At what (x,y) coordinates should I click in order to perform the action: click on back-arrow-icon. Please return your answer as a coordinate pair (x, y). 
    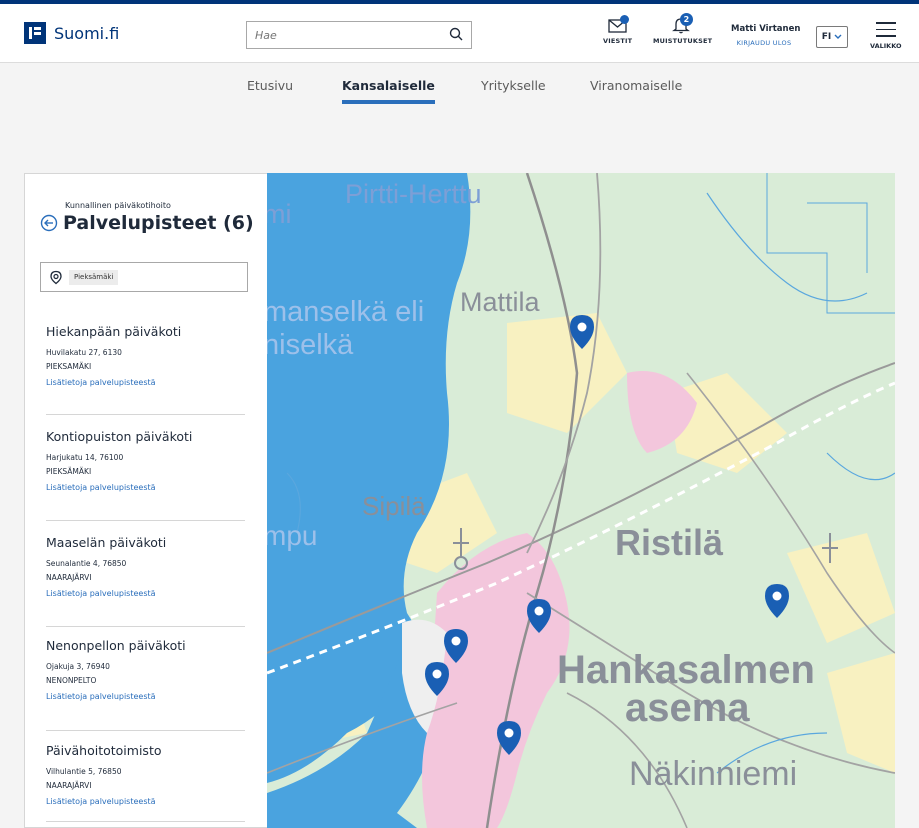
    Looking at the image, I should click on (49, 223).